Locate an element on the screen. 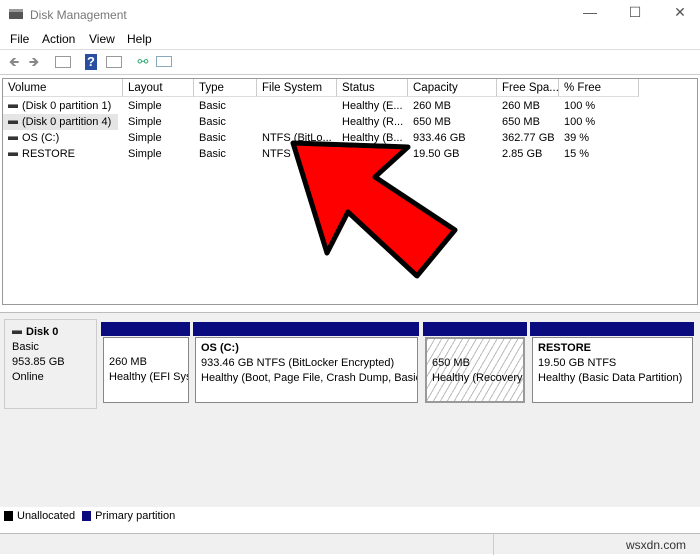  partition-efi: 260 MB Healthy (EFI Sys is located at coordinates (146, 370).